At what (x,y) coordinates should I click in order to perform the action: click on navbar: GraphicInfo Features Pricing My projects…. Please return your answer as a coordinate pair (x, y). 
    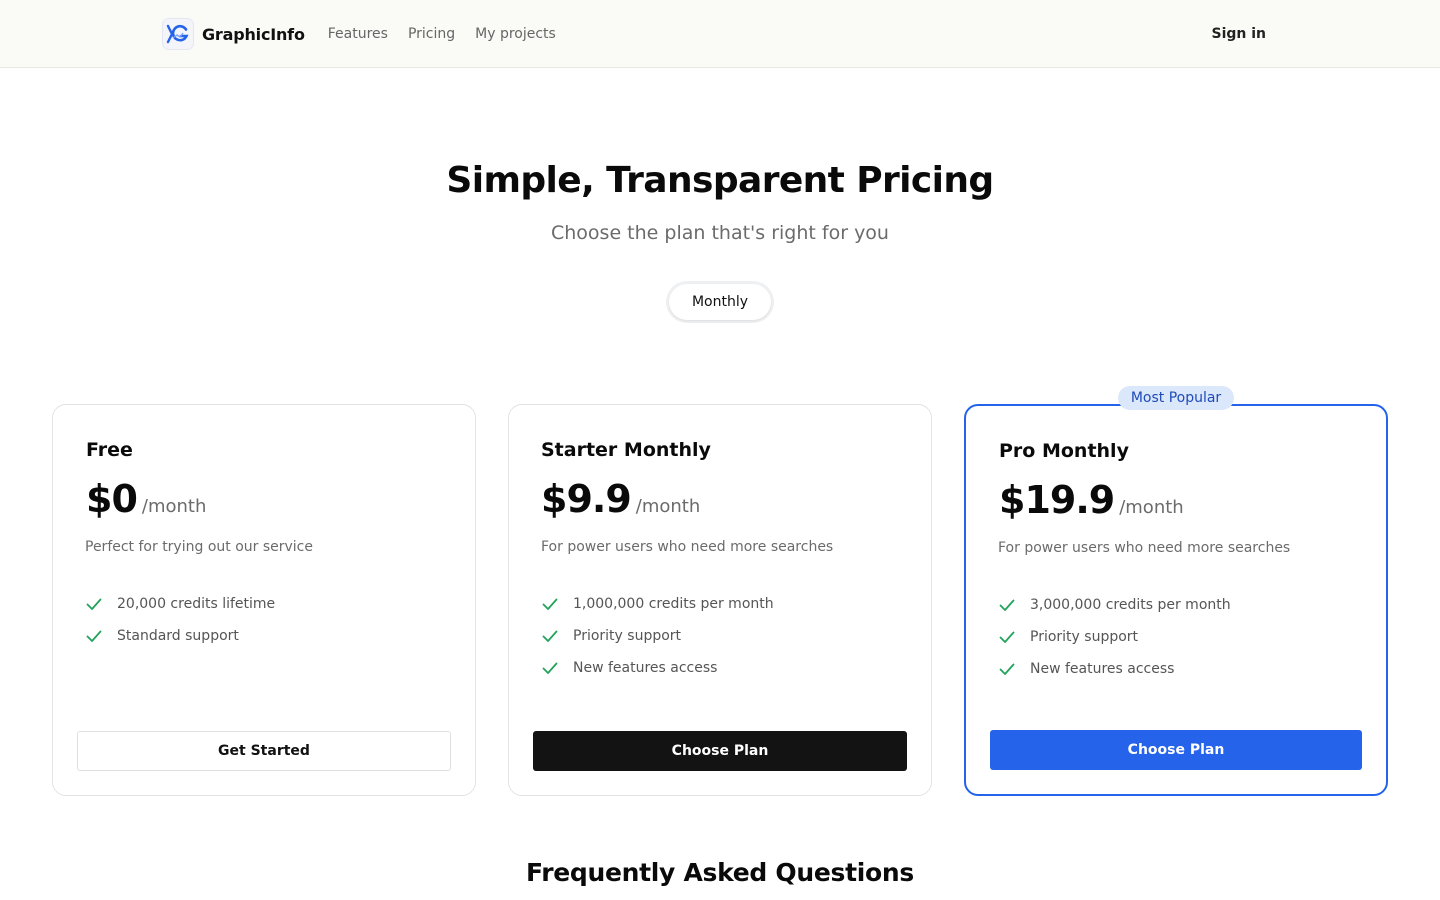
    Looking at the image, I should click on (720, 34).